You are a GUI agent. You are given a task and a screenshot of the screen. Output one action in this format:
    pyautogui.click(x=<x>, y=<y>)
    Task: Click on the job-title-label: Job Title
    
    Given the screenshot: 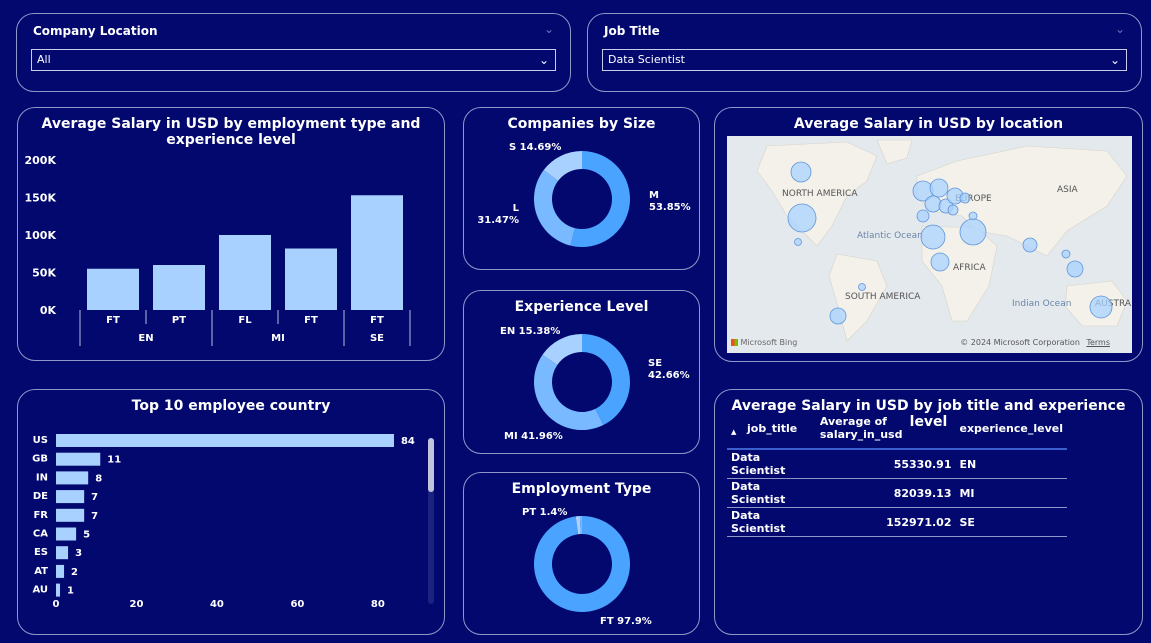 What is the action you would take?
    pyautogui.click(x=632, y=31)
    